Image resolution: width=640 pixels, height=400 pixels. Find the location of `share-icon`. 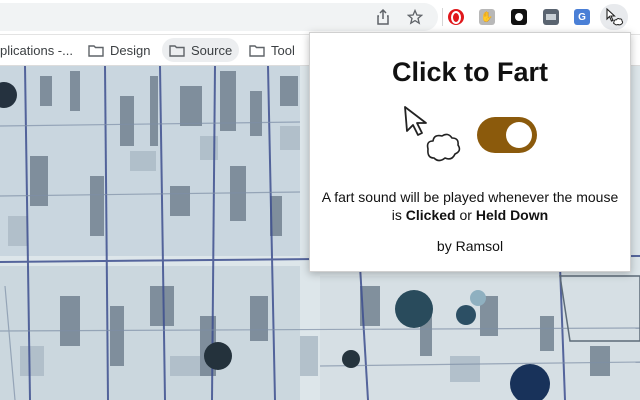

share-icon is located at coordinates (383, 17).